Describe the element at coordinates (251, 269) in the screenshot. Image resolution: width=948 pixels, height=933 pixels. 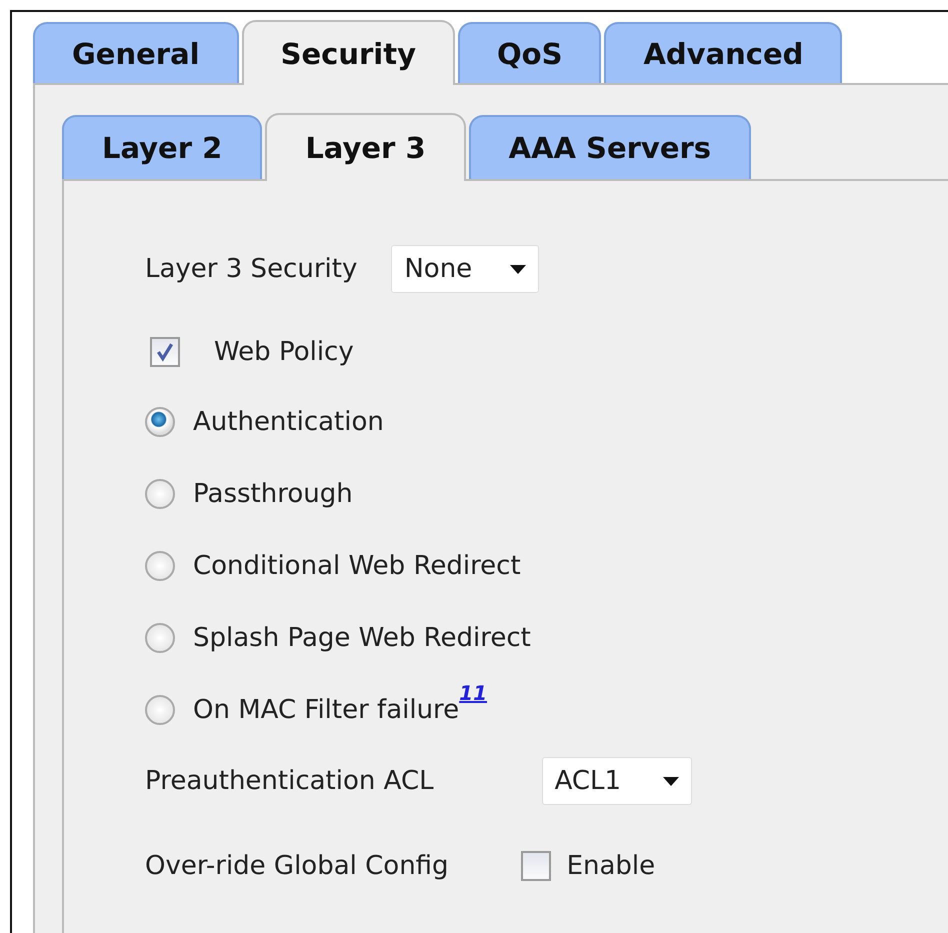
I see `field-label: Layer 3 Security` at that location.